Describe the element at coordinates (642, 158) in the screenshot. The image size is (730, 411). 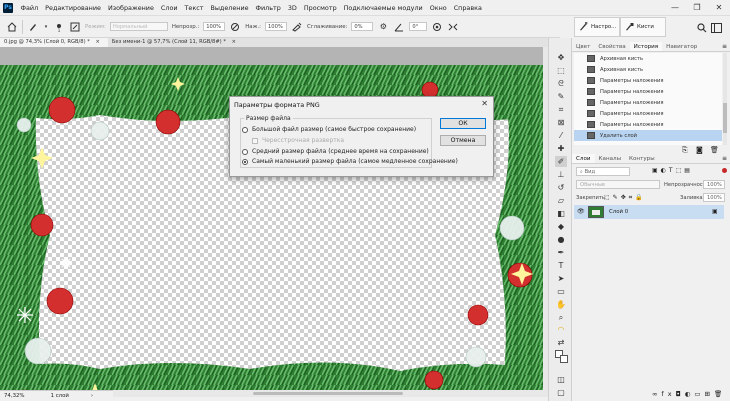
I see `tab-paths: Контуры` at that location.